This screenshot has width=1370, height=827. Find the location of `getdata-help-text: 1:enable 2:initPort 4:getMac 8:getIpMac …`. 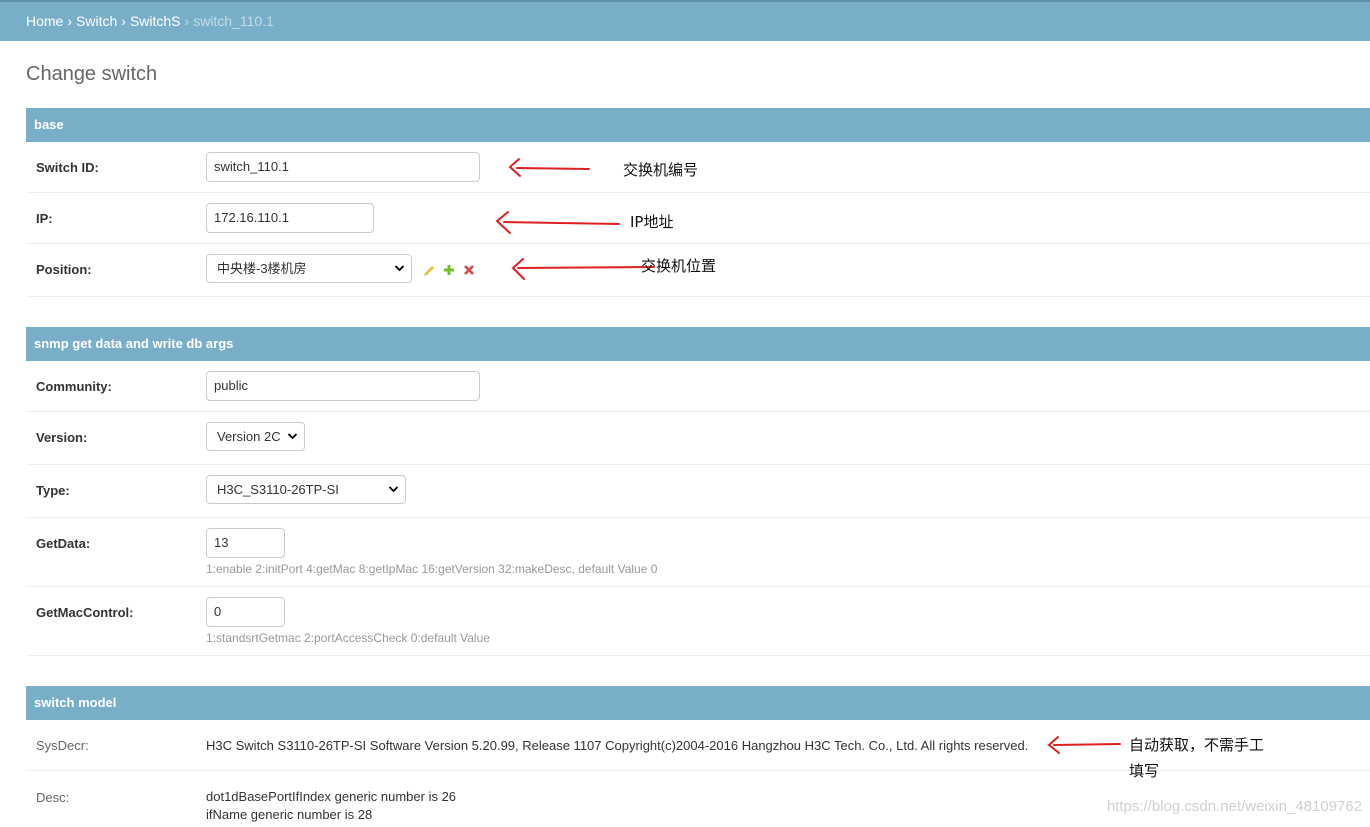

getdata-help-text: 1:enable 2:initPort 4:getMac 8:getIpMac … is located at coordinates (432, 569).